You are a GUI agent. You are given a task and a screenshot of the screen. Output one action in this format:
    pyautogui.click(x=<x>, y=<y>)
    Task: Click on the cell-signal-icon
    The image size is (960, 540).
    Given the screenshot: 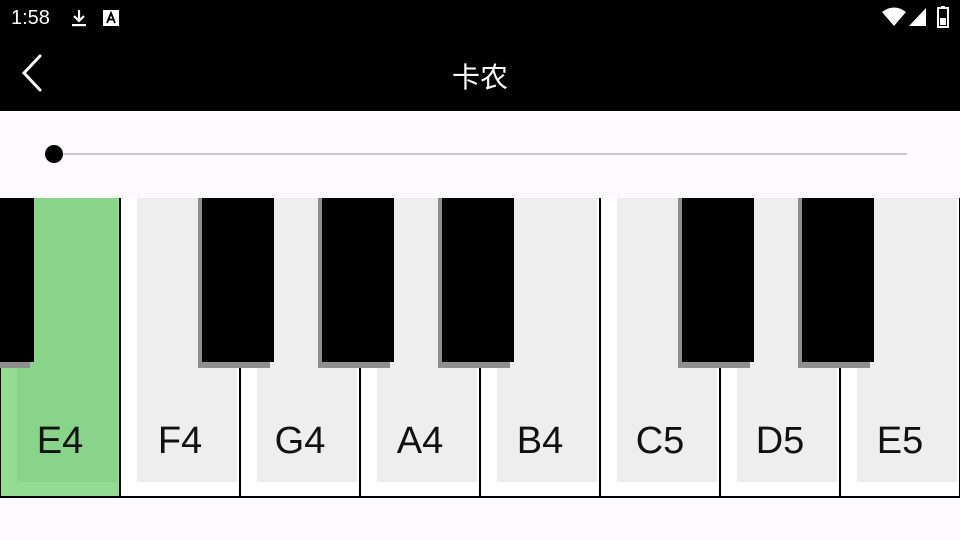 What is the action you would take?
    pyautogui.click(x=917, y=17)
    